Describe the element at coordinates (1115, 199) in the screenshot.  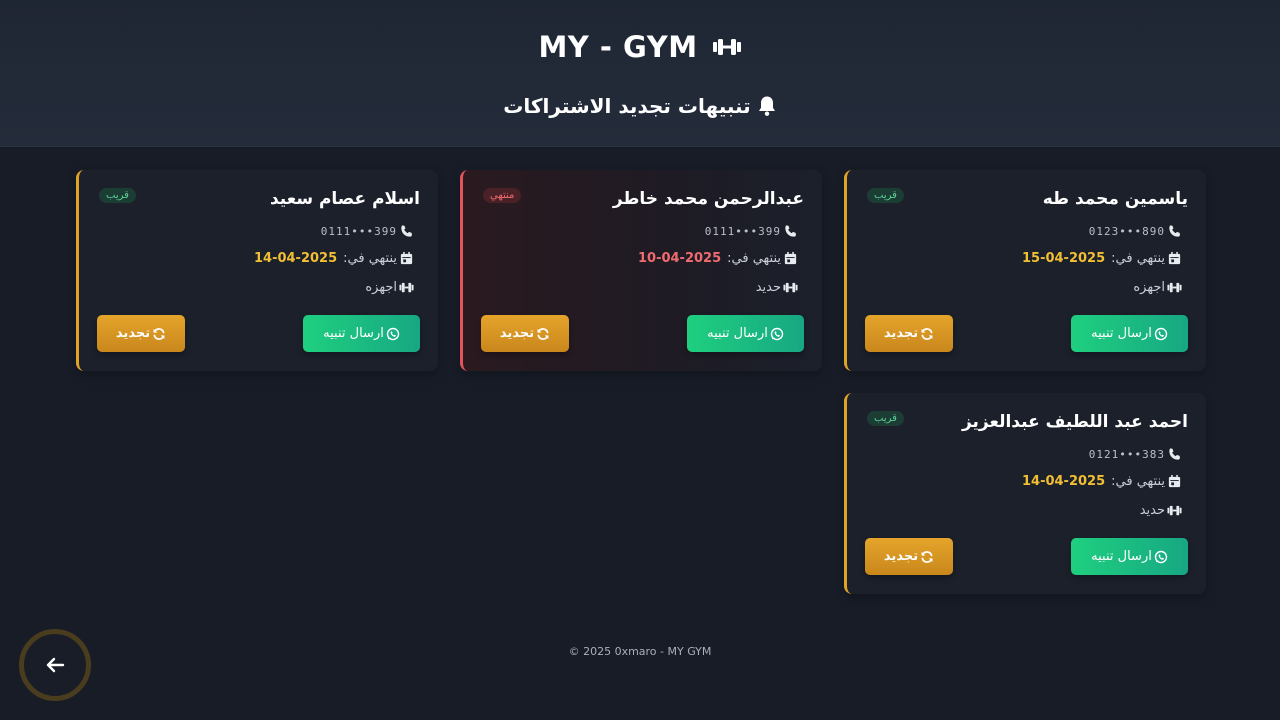
I see `member-name: ياسمين محمد طه` at that location.